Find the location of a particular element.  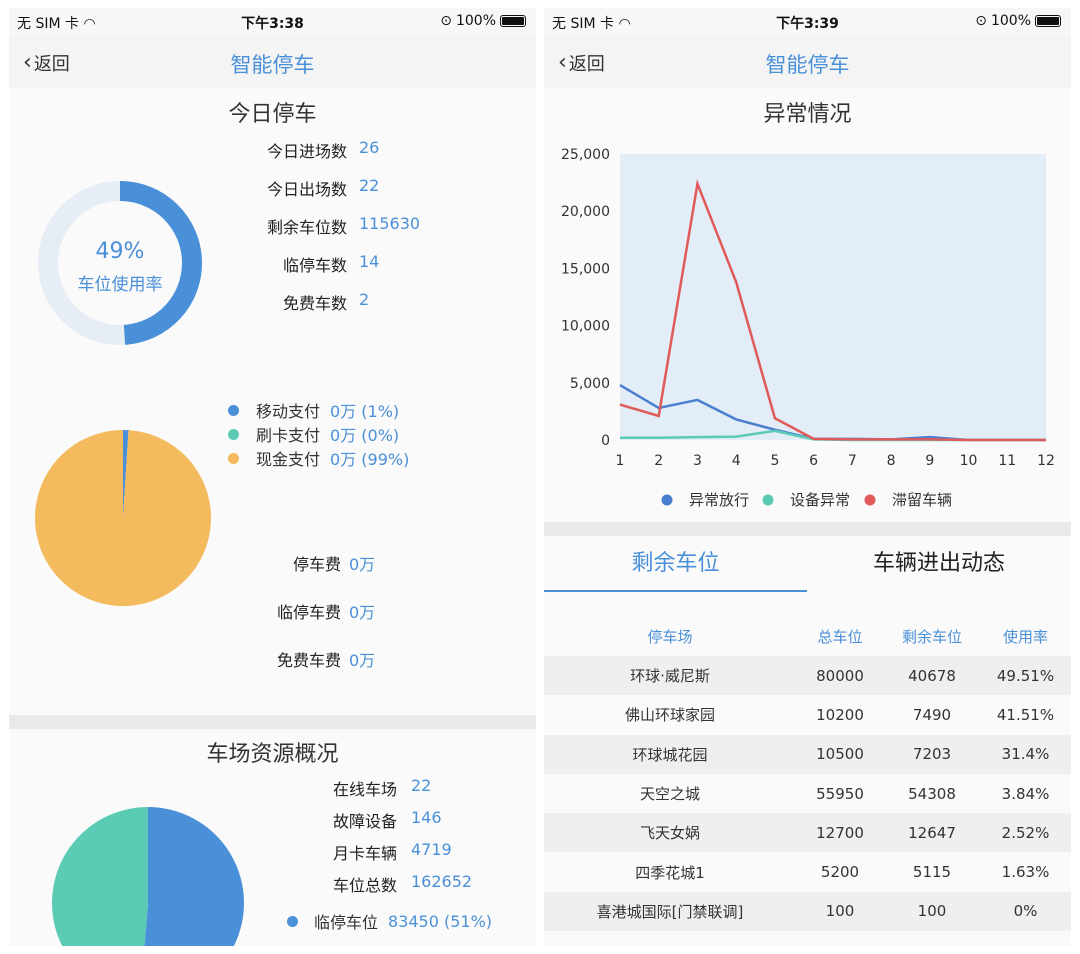

legend-label: 临停车位 is located at coordinates (346, 922).